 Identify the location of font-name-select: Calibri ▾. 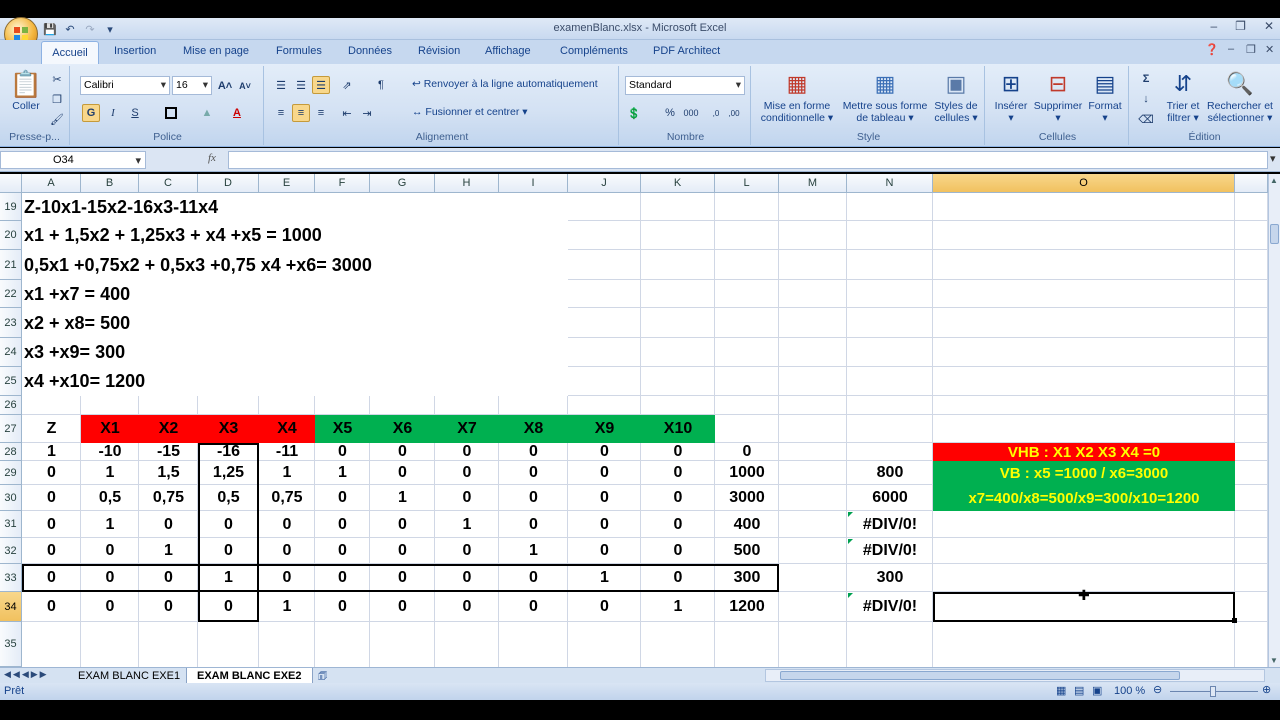
(125, 85).